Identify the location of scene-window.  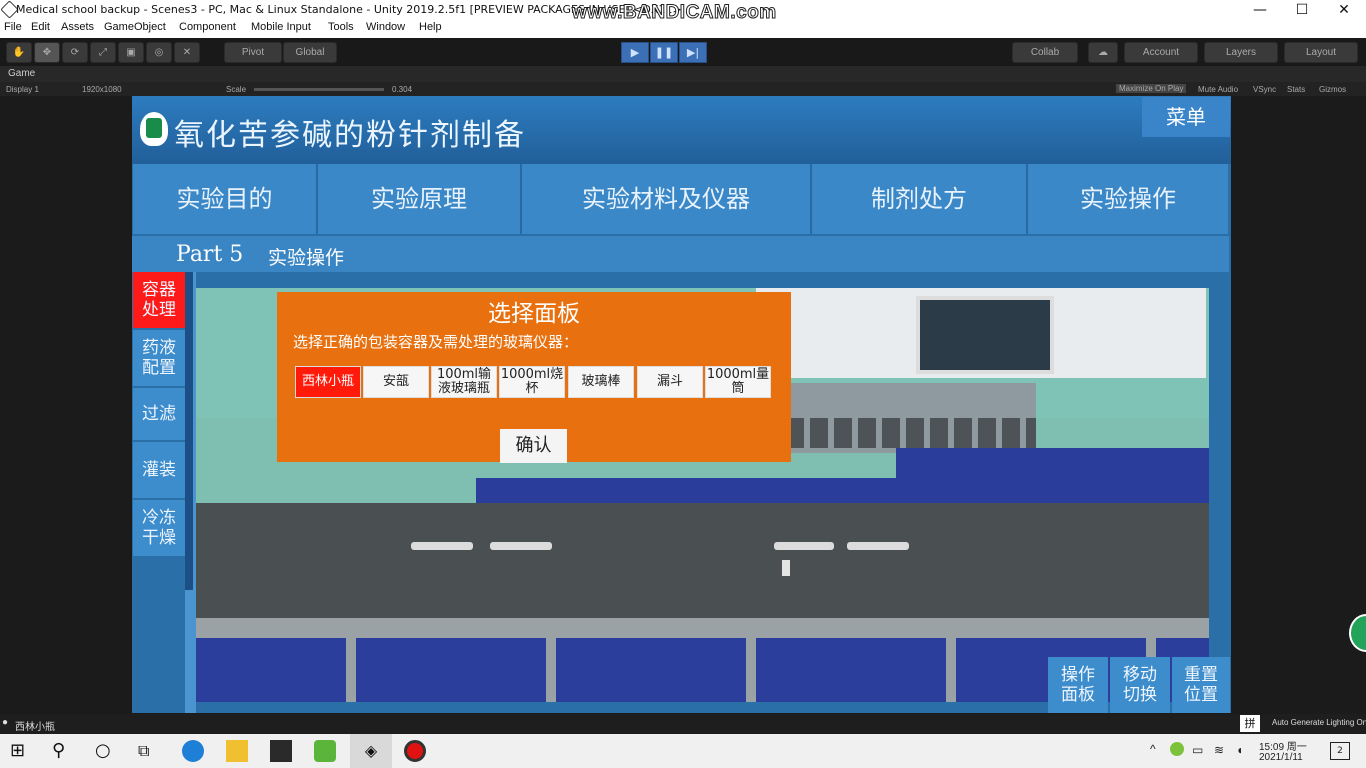
(985, 335).